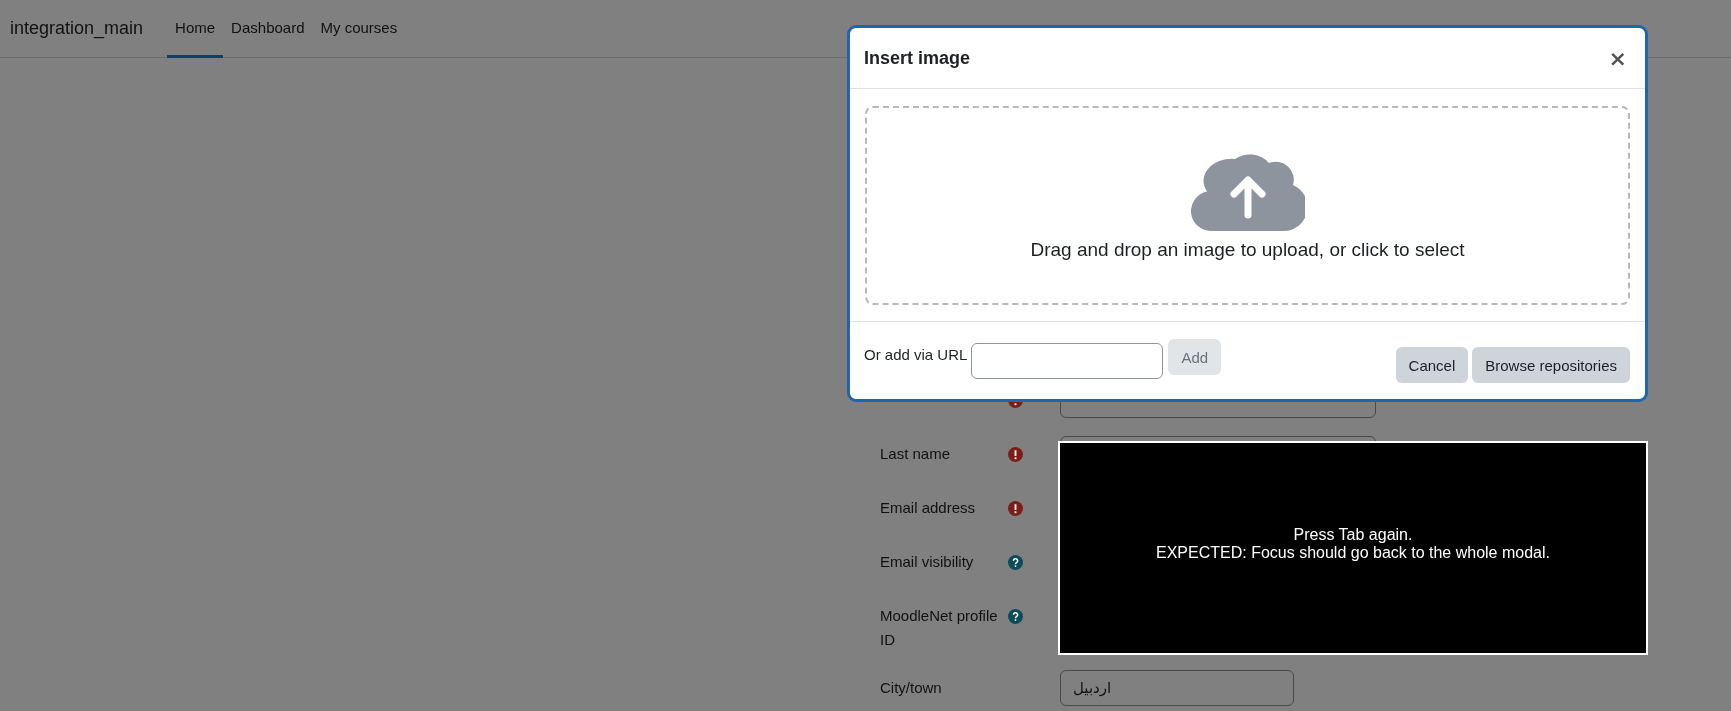 The width and height of the screenshot is (1731, 711). What do you see at coordinates (359, 29) in the screenshot?
I see `nav-tab: My courses` at bounding box center [359, 29].